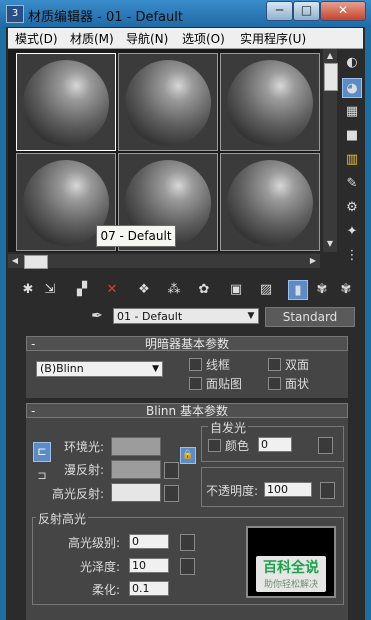  I want to click on diffuse-map-button, so click(171, 470).